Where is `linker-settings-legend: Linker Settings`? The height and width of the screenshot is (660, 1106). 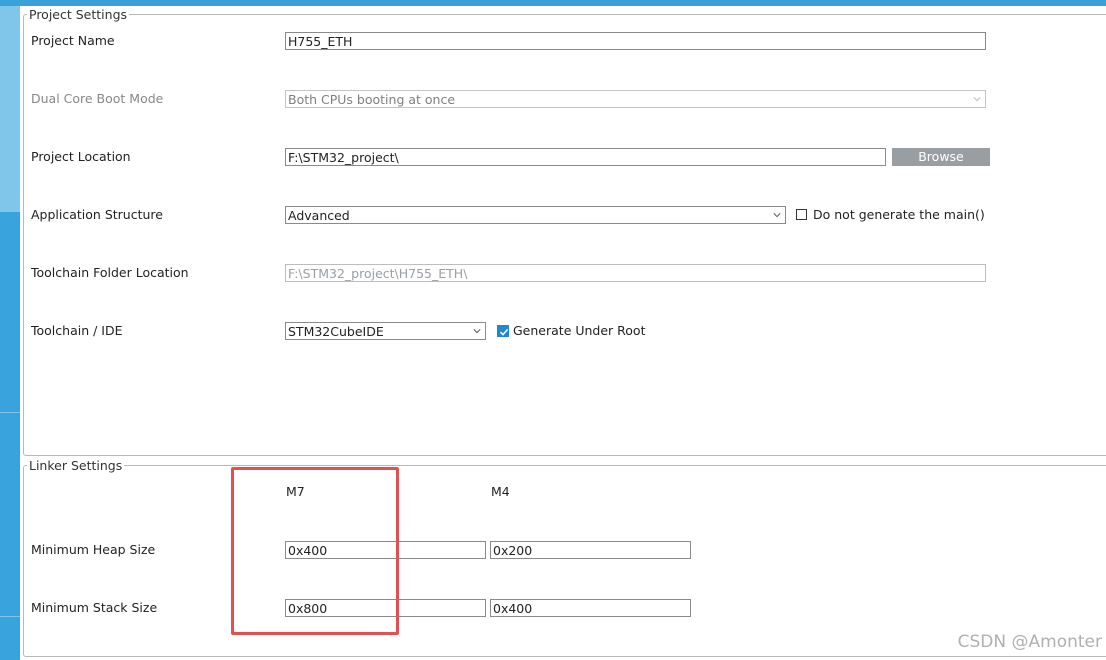 linker-settings-legend: Linker Settings is located at coordinates (76, 465).